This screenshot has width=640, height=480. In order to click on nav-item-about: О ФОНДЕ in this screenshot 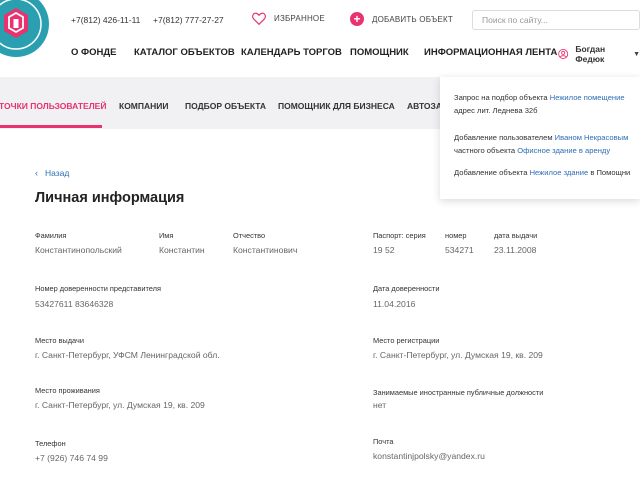, I will do `click(94, 52)`.